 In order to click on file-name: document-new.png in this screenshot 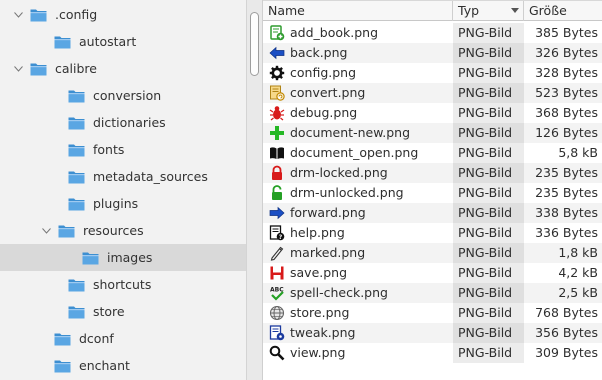, I will do `click(350, 132)`.